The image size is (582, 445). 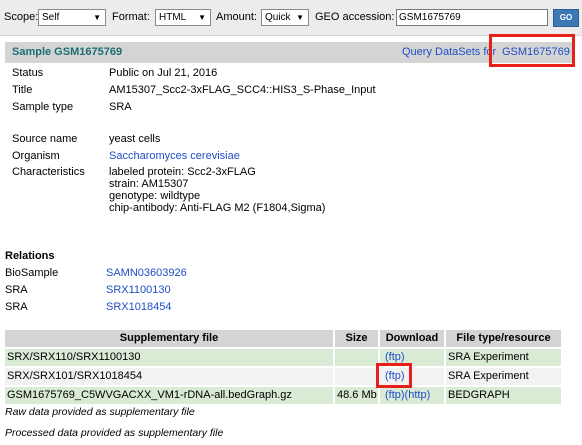 I want to click on characteristics-key: Characteristics, so click(x=48, y=172).